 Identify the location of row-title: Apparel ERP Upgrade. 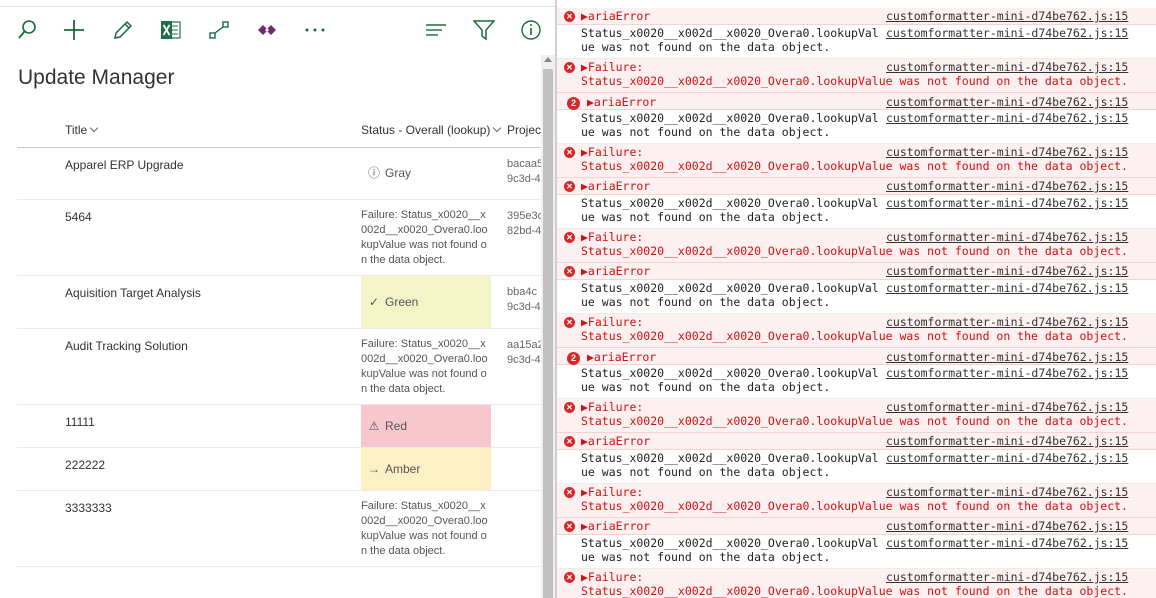
(124, 165).